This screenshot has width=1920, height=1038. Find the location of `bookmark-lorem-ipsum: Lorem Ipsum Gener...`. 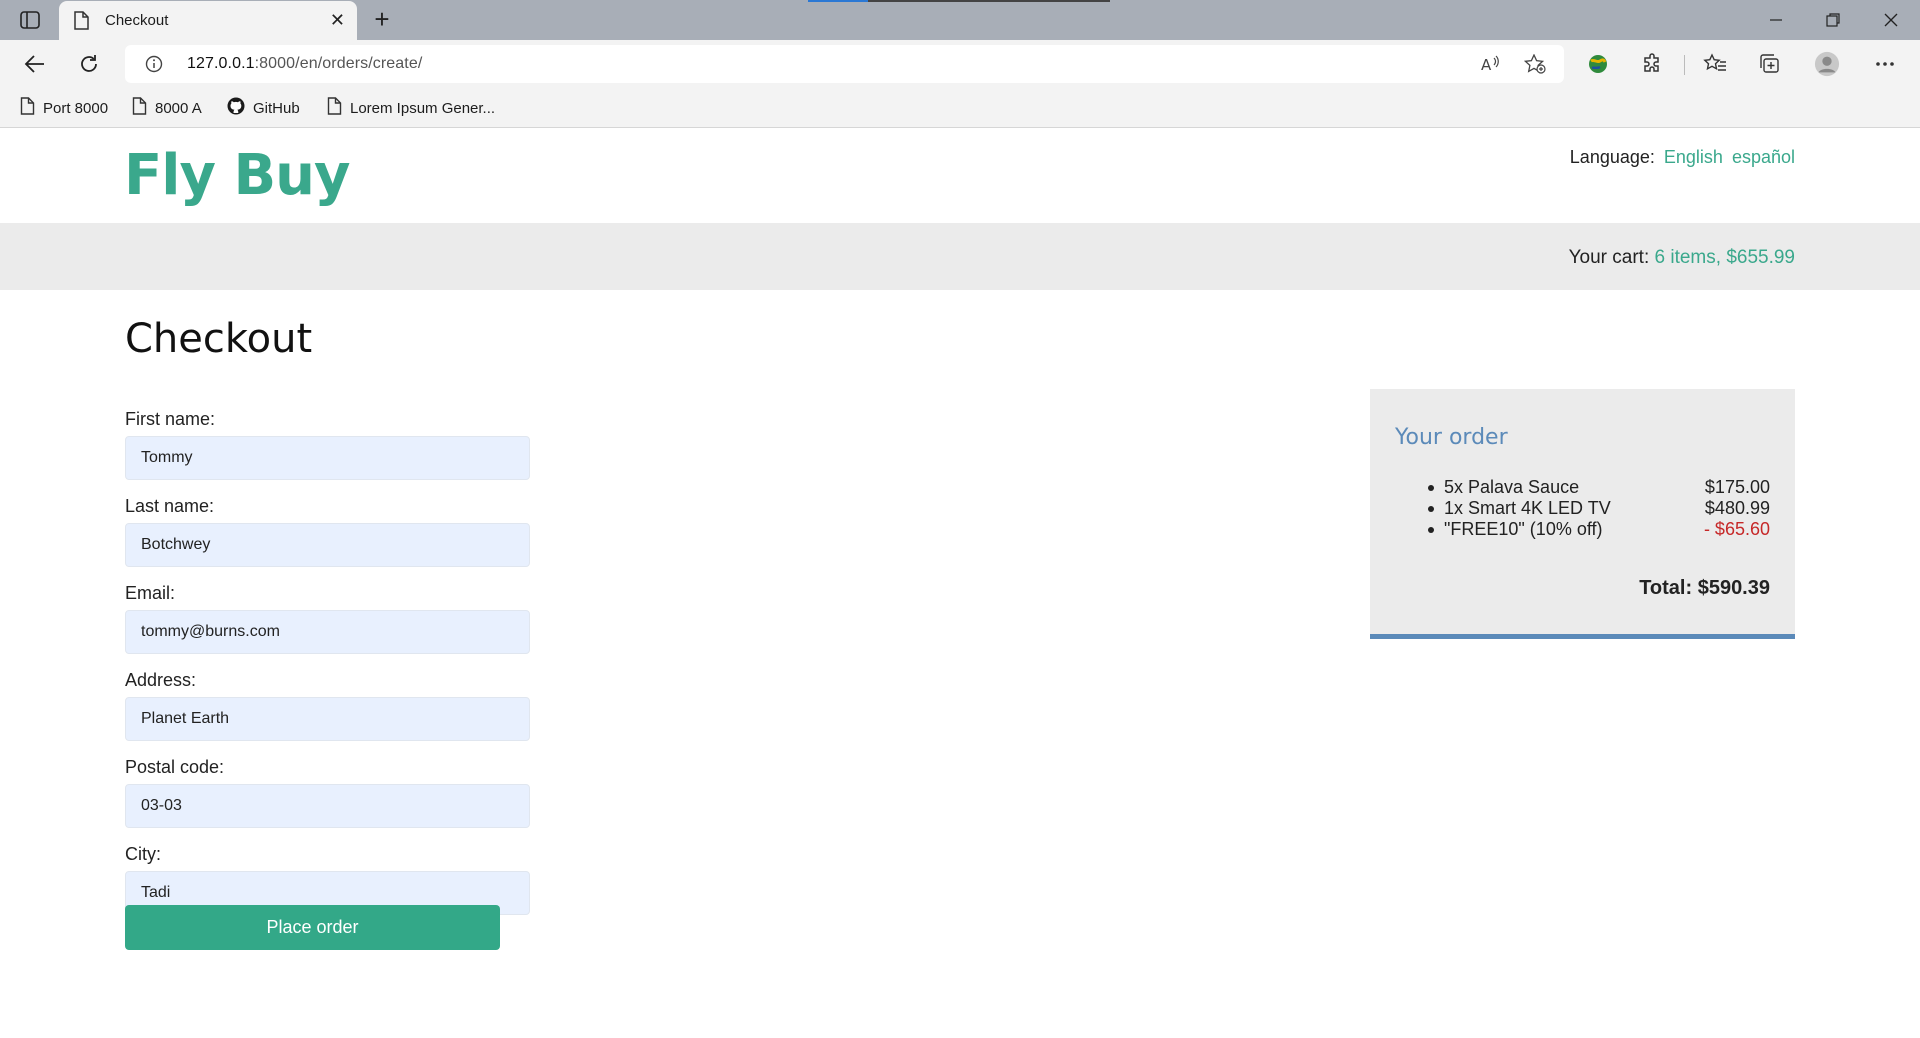

bookmark-lorem-ipsum: Lorem Ipsum Gener... is located at coordinates (411, 108).